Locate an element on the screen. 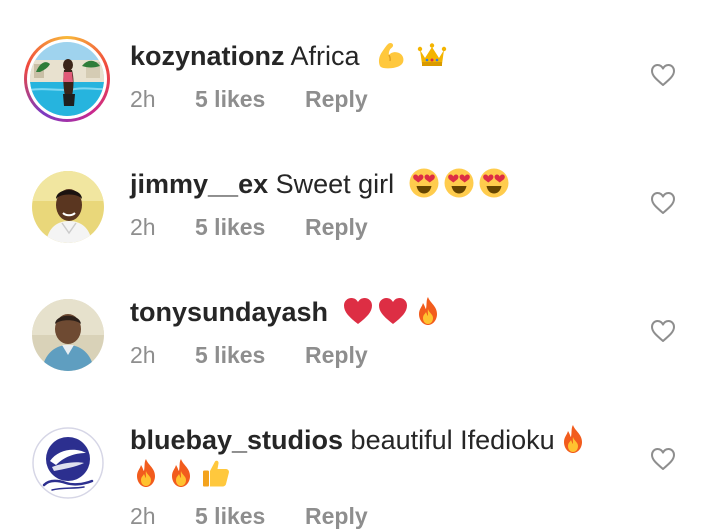 This screenshot has width=718, height=531. comment-username: kozynationz is located at coordinates (207, 56).